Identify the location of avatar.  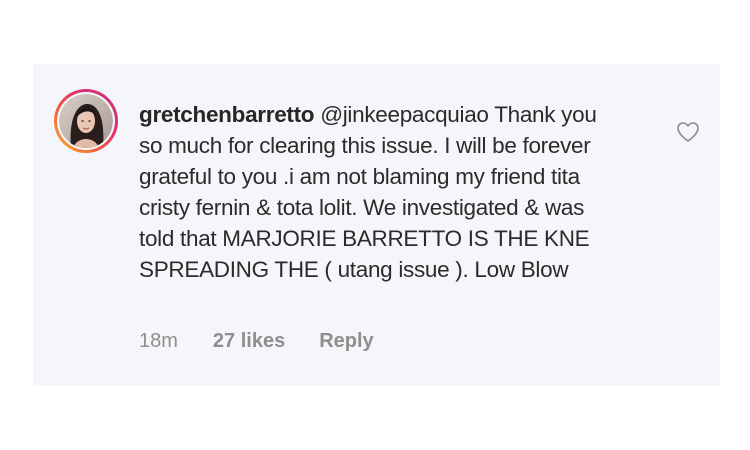
(86, 121).